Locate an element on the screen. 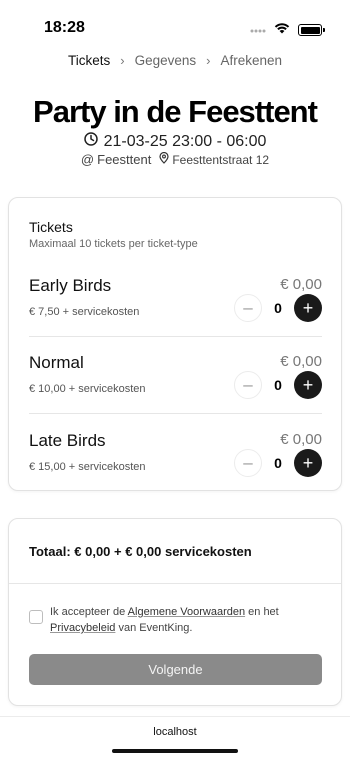 The width and height of the screenshot is (350, 761). status-time: 18:28 is located at coordinates (64, 27).